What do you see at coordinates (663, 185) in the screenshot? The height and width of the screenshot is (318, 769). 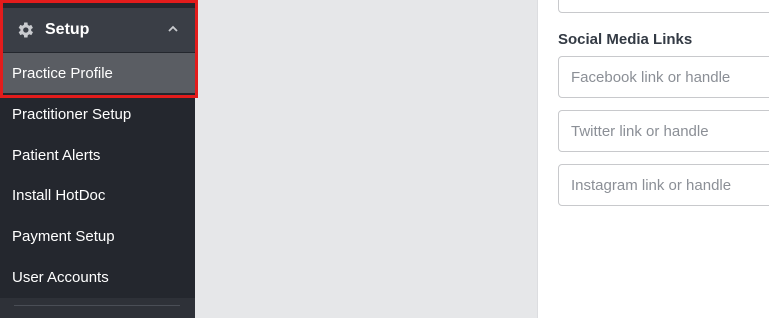 I see `instagram-input` at bounding box center [663, 185].